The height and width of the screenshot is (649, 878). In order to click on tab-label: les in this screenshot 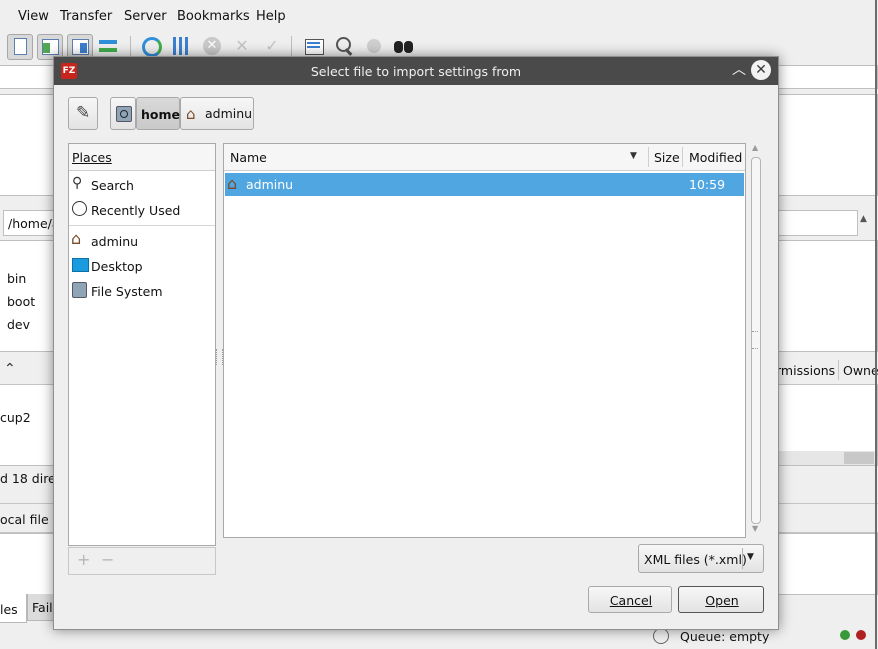, I will do `click(9, 609)`.